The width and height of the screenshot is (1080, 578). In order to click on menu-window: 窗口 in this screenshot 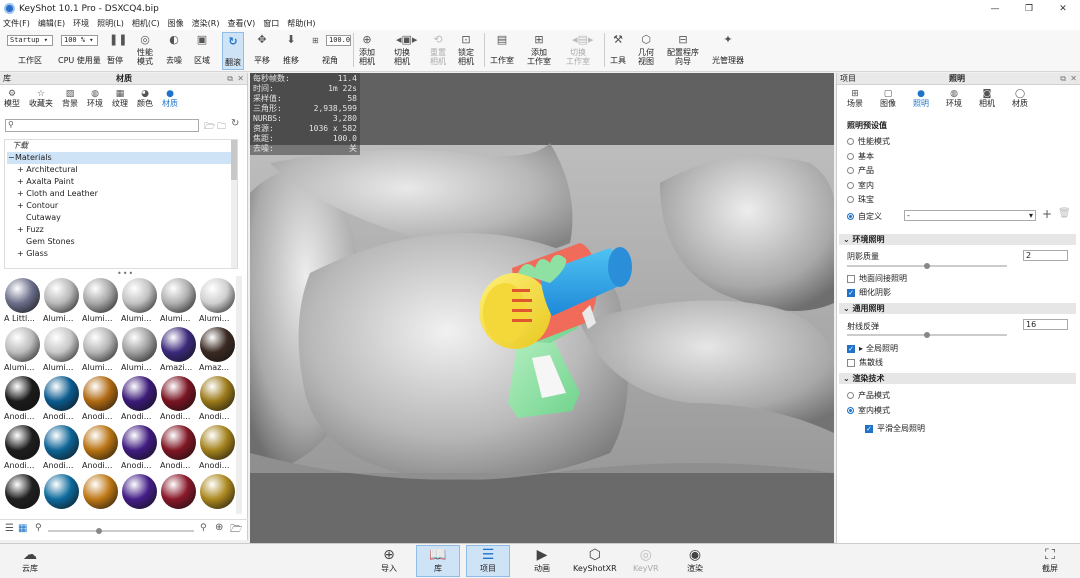, I will do `click(271, 23)`.